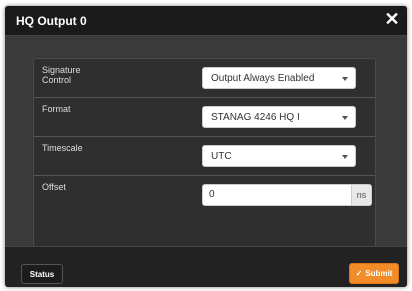 The height and width of the screenshot is (291, 412). I want to click on format-value: STANAG 4246 HQ I, so click(255, 117).